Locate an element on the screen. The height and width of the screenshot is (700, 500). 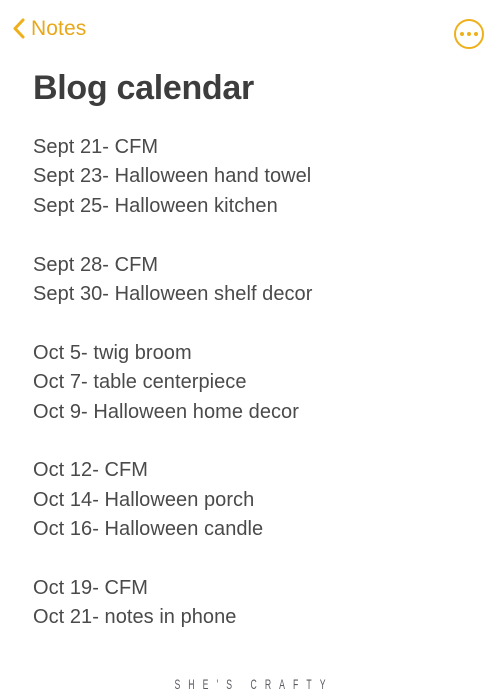
back-to-notes-button: Notes is located at coordinates (49, 28).